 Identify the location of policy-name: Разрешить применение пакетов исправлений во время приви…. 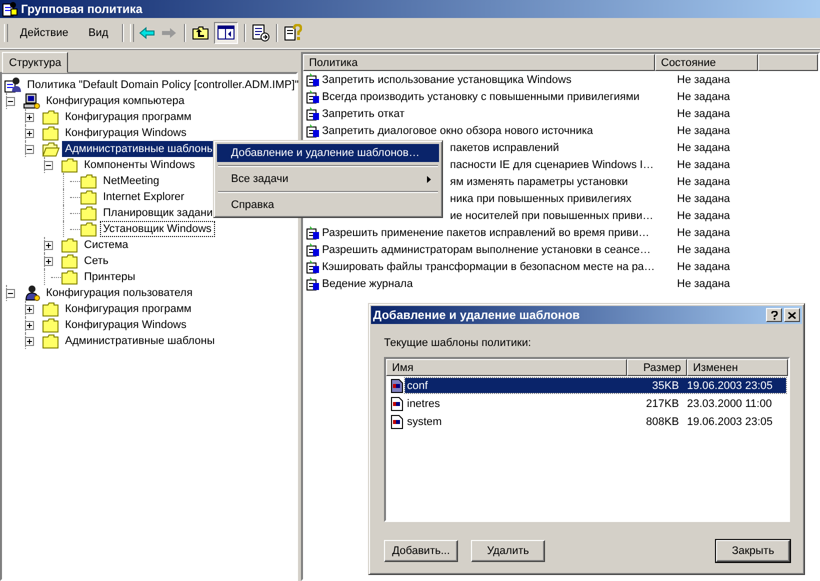
(486, 232).